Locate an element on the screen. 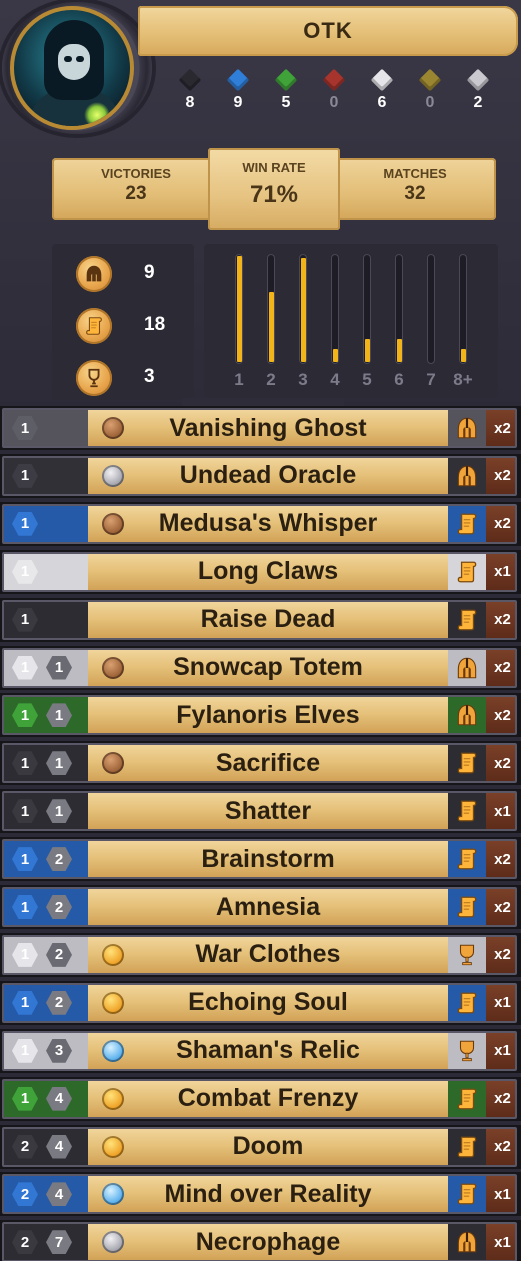 This screenshot has height=1261, width=521. card-frame: 1 1 Shatter x1 is located at coordinates (259, 811).